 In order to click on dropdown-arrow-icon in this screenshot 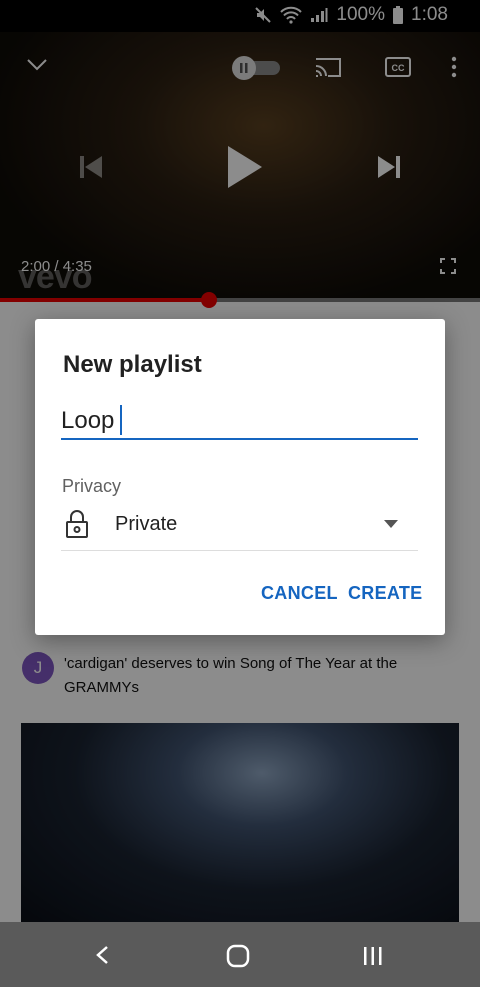, I will do `click(391, 524)`.